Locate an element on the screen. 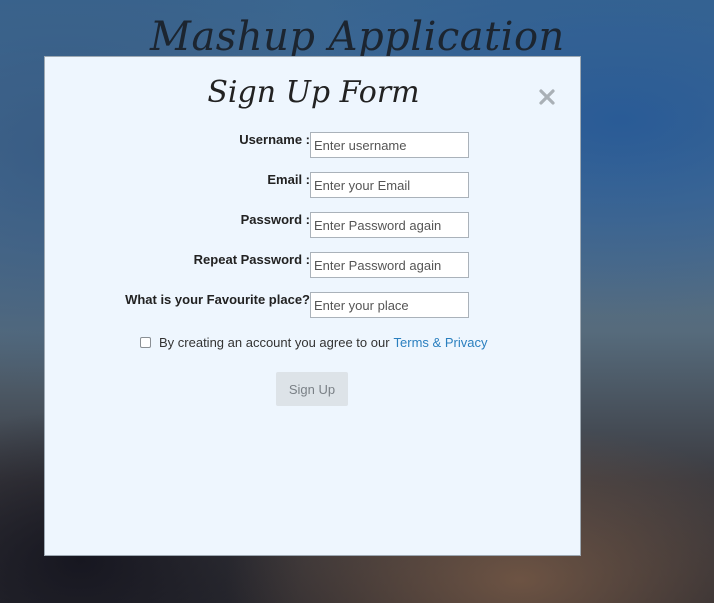 Image resolution: width=714 pixels, height=603 pixels. email-input is located at coordinates (389, 185).